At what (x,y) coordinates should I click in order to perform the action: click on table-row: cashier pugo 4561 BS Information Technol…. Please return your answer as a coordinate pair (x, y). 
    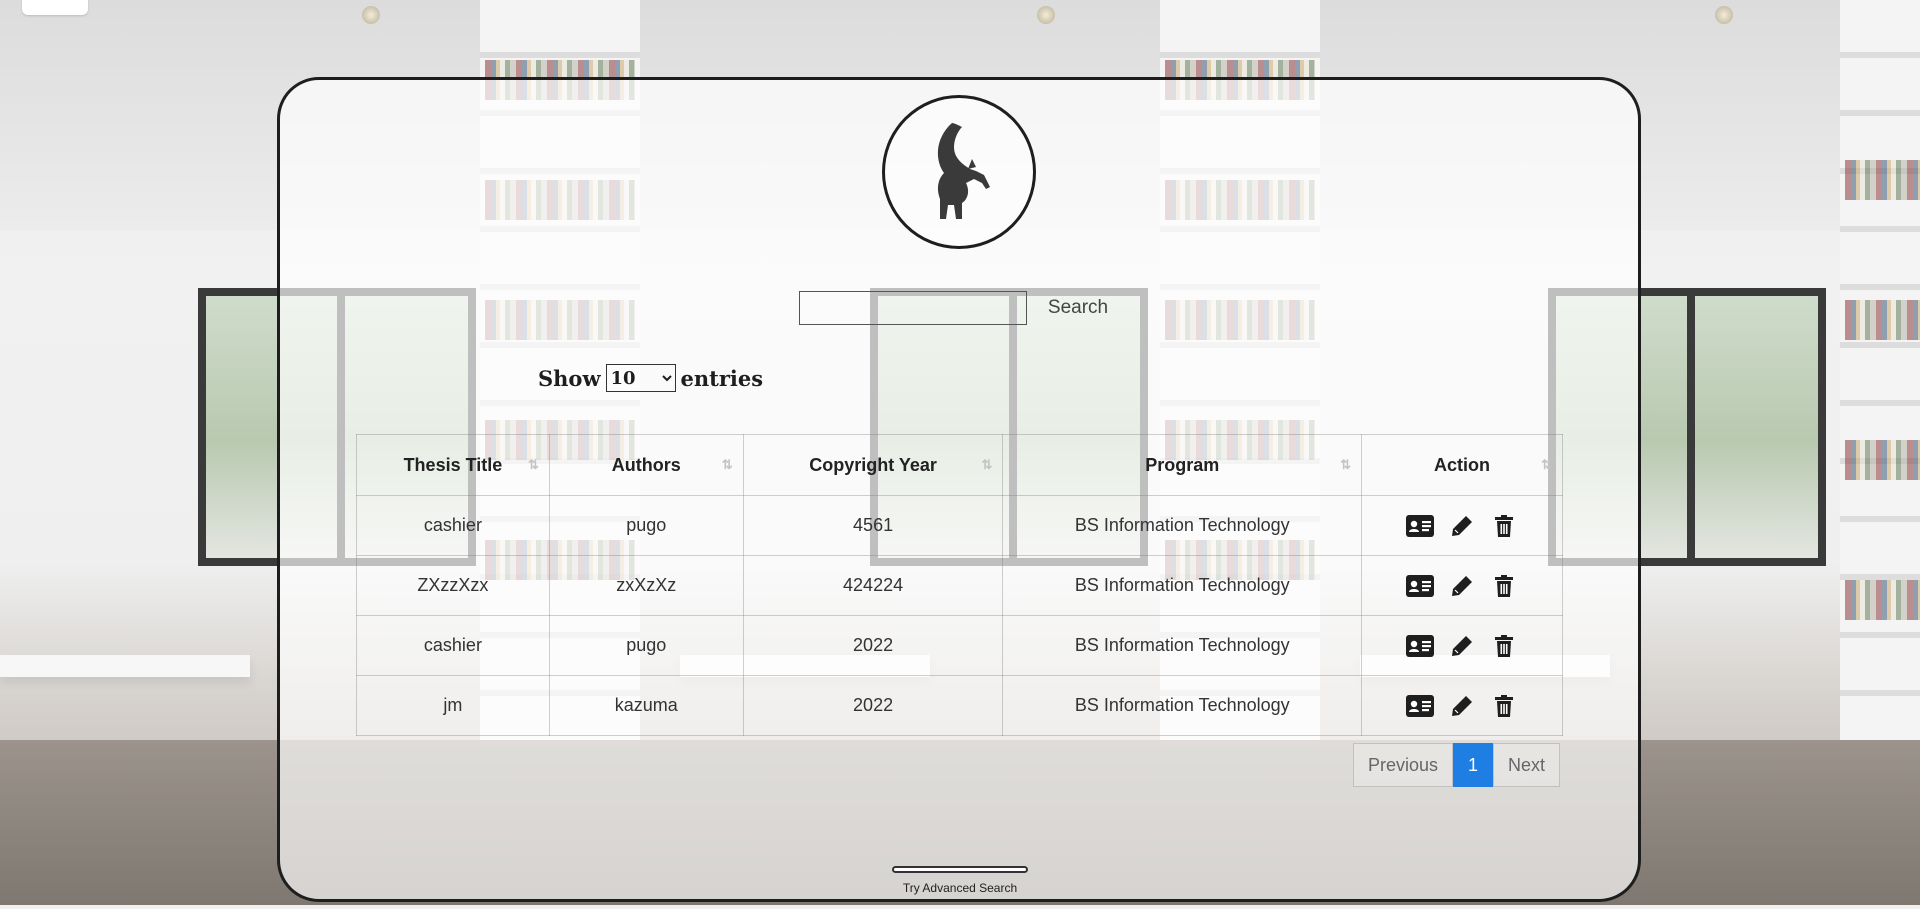
    Looking at the image, I should click on (959, 525).